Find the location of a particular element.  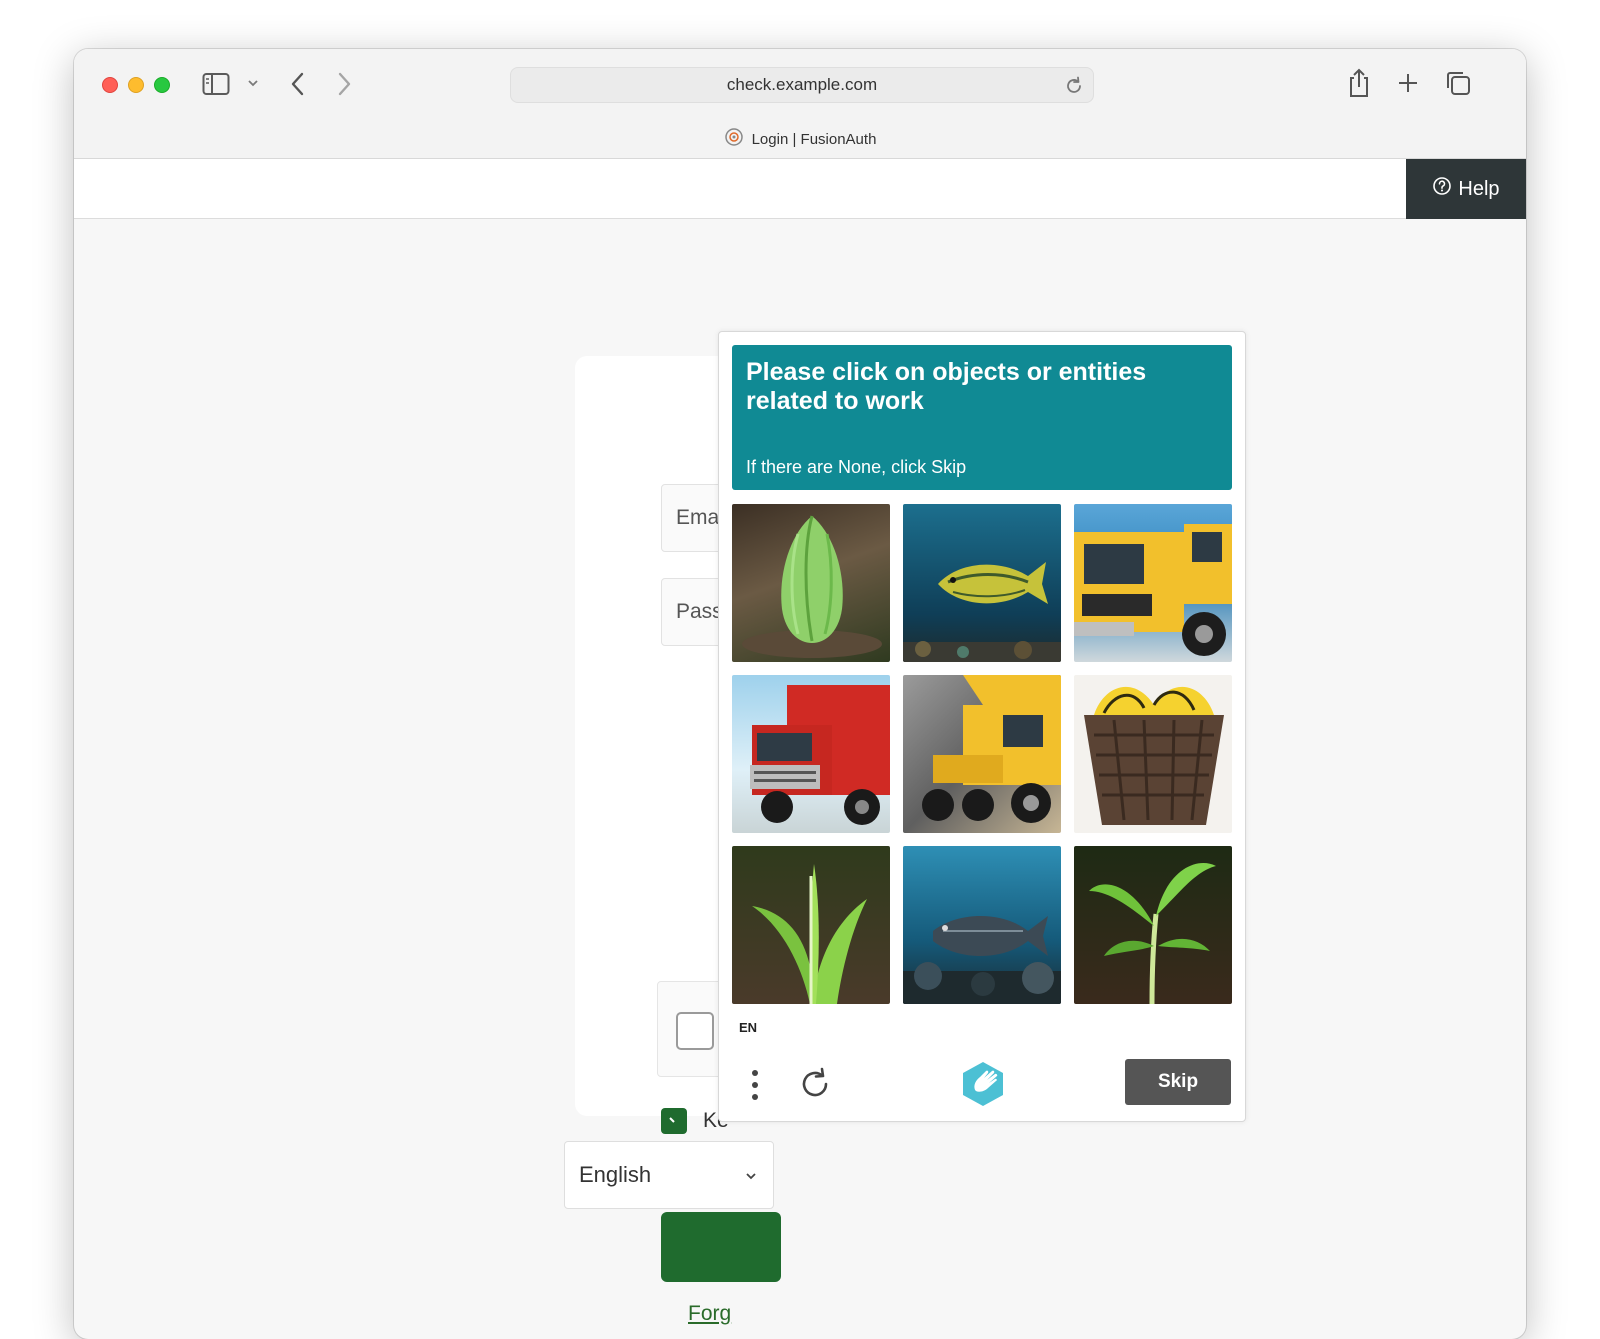

more-options-icon is located at coordinates (755, 1087).